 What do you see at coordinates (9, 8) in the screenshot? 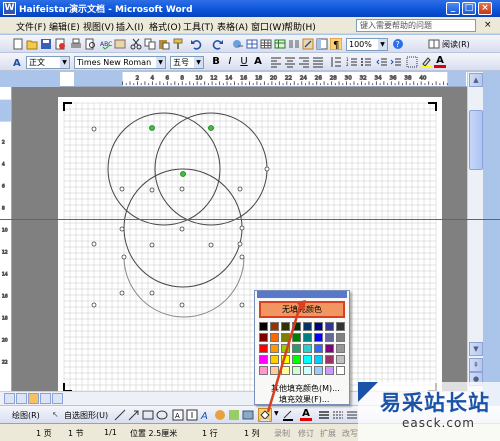
I see `word-app-icon: W` at bounding box center [9, 8].